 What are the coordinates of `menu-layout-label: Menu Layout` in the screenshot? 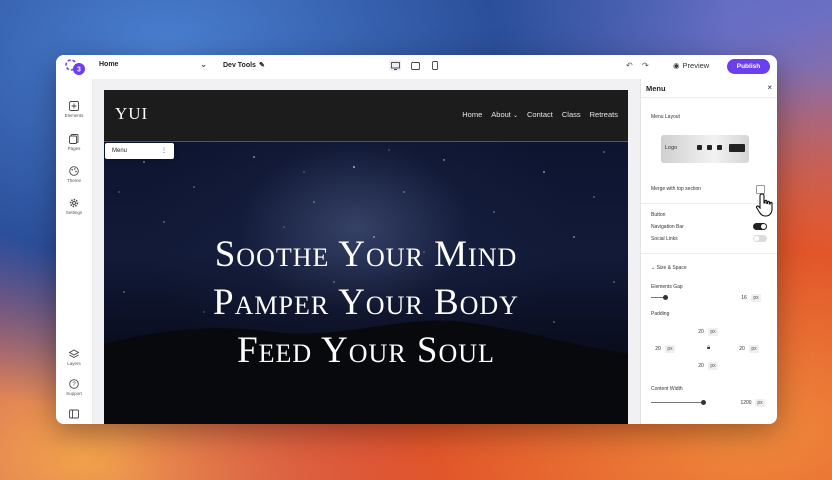 It's located at (665, 117).